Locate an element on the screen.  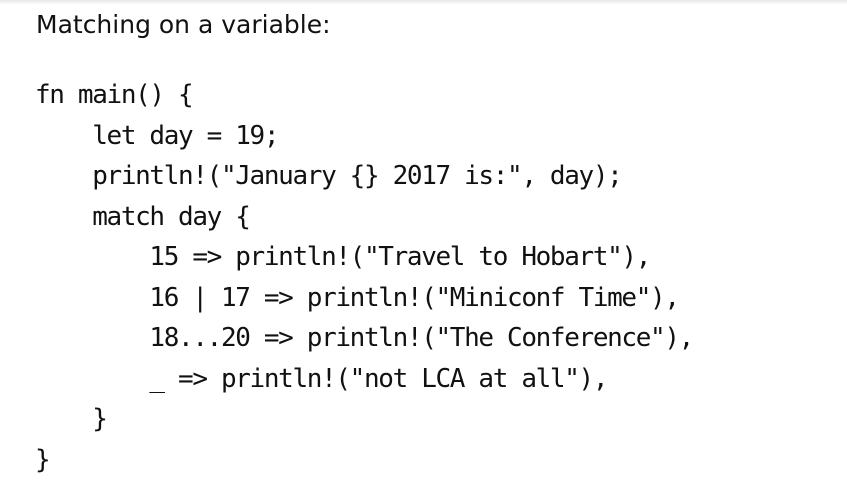
code-line: match day { is located at coordinates (143, 216).